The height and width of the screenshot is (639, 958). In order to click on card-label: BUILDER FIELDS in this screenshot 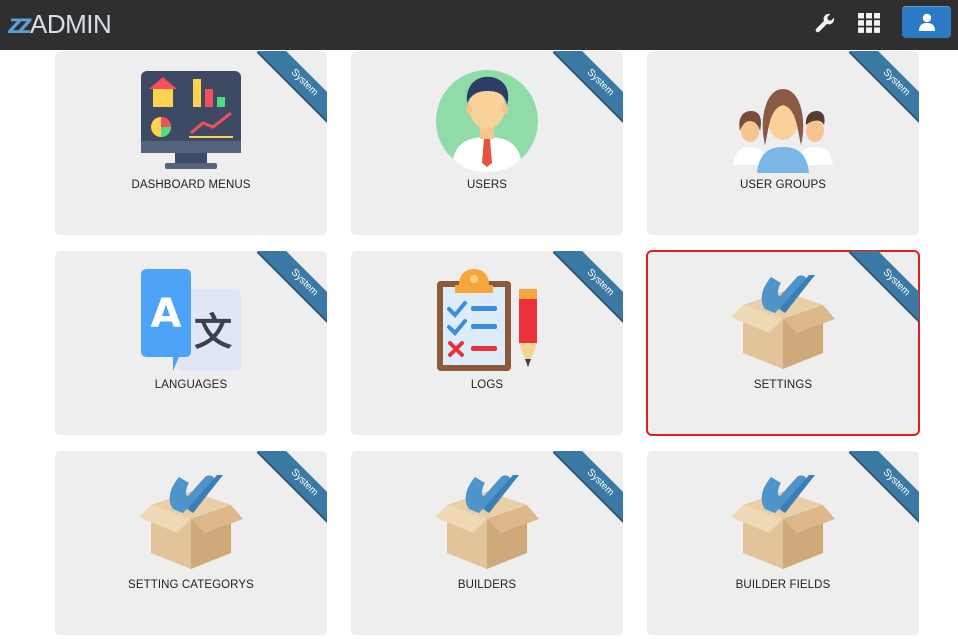, I will do `click(783, 585)`.